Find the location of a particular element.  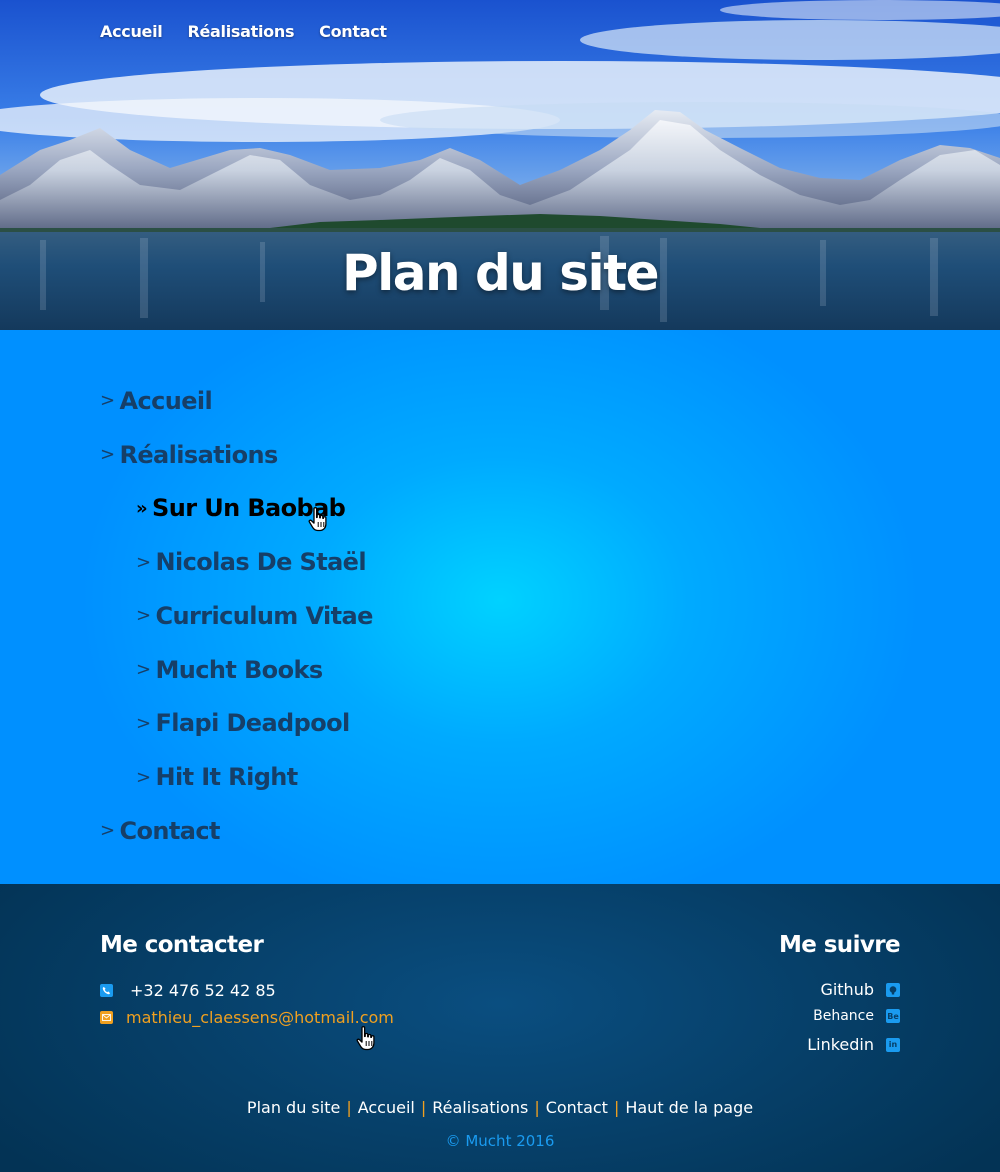

sitemap-item-realisations: > Réalisations is located at coordinates (236, 455).